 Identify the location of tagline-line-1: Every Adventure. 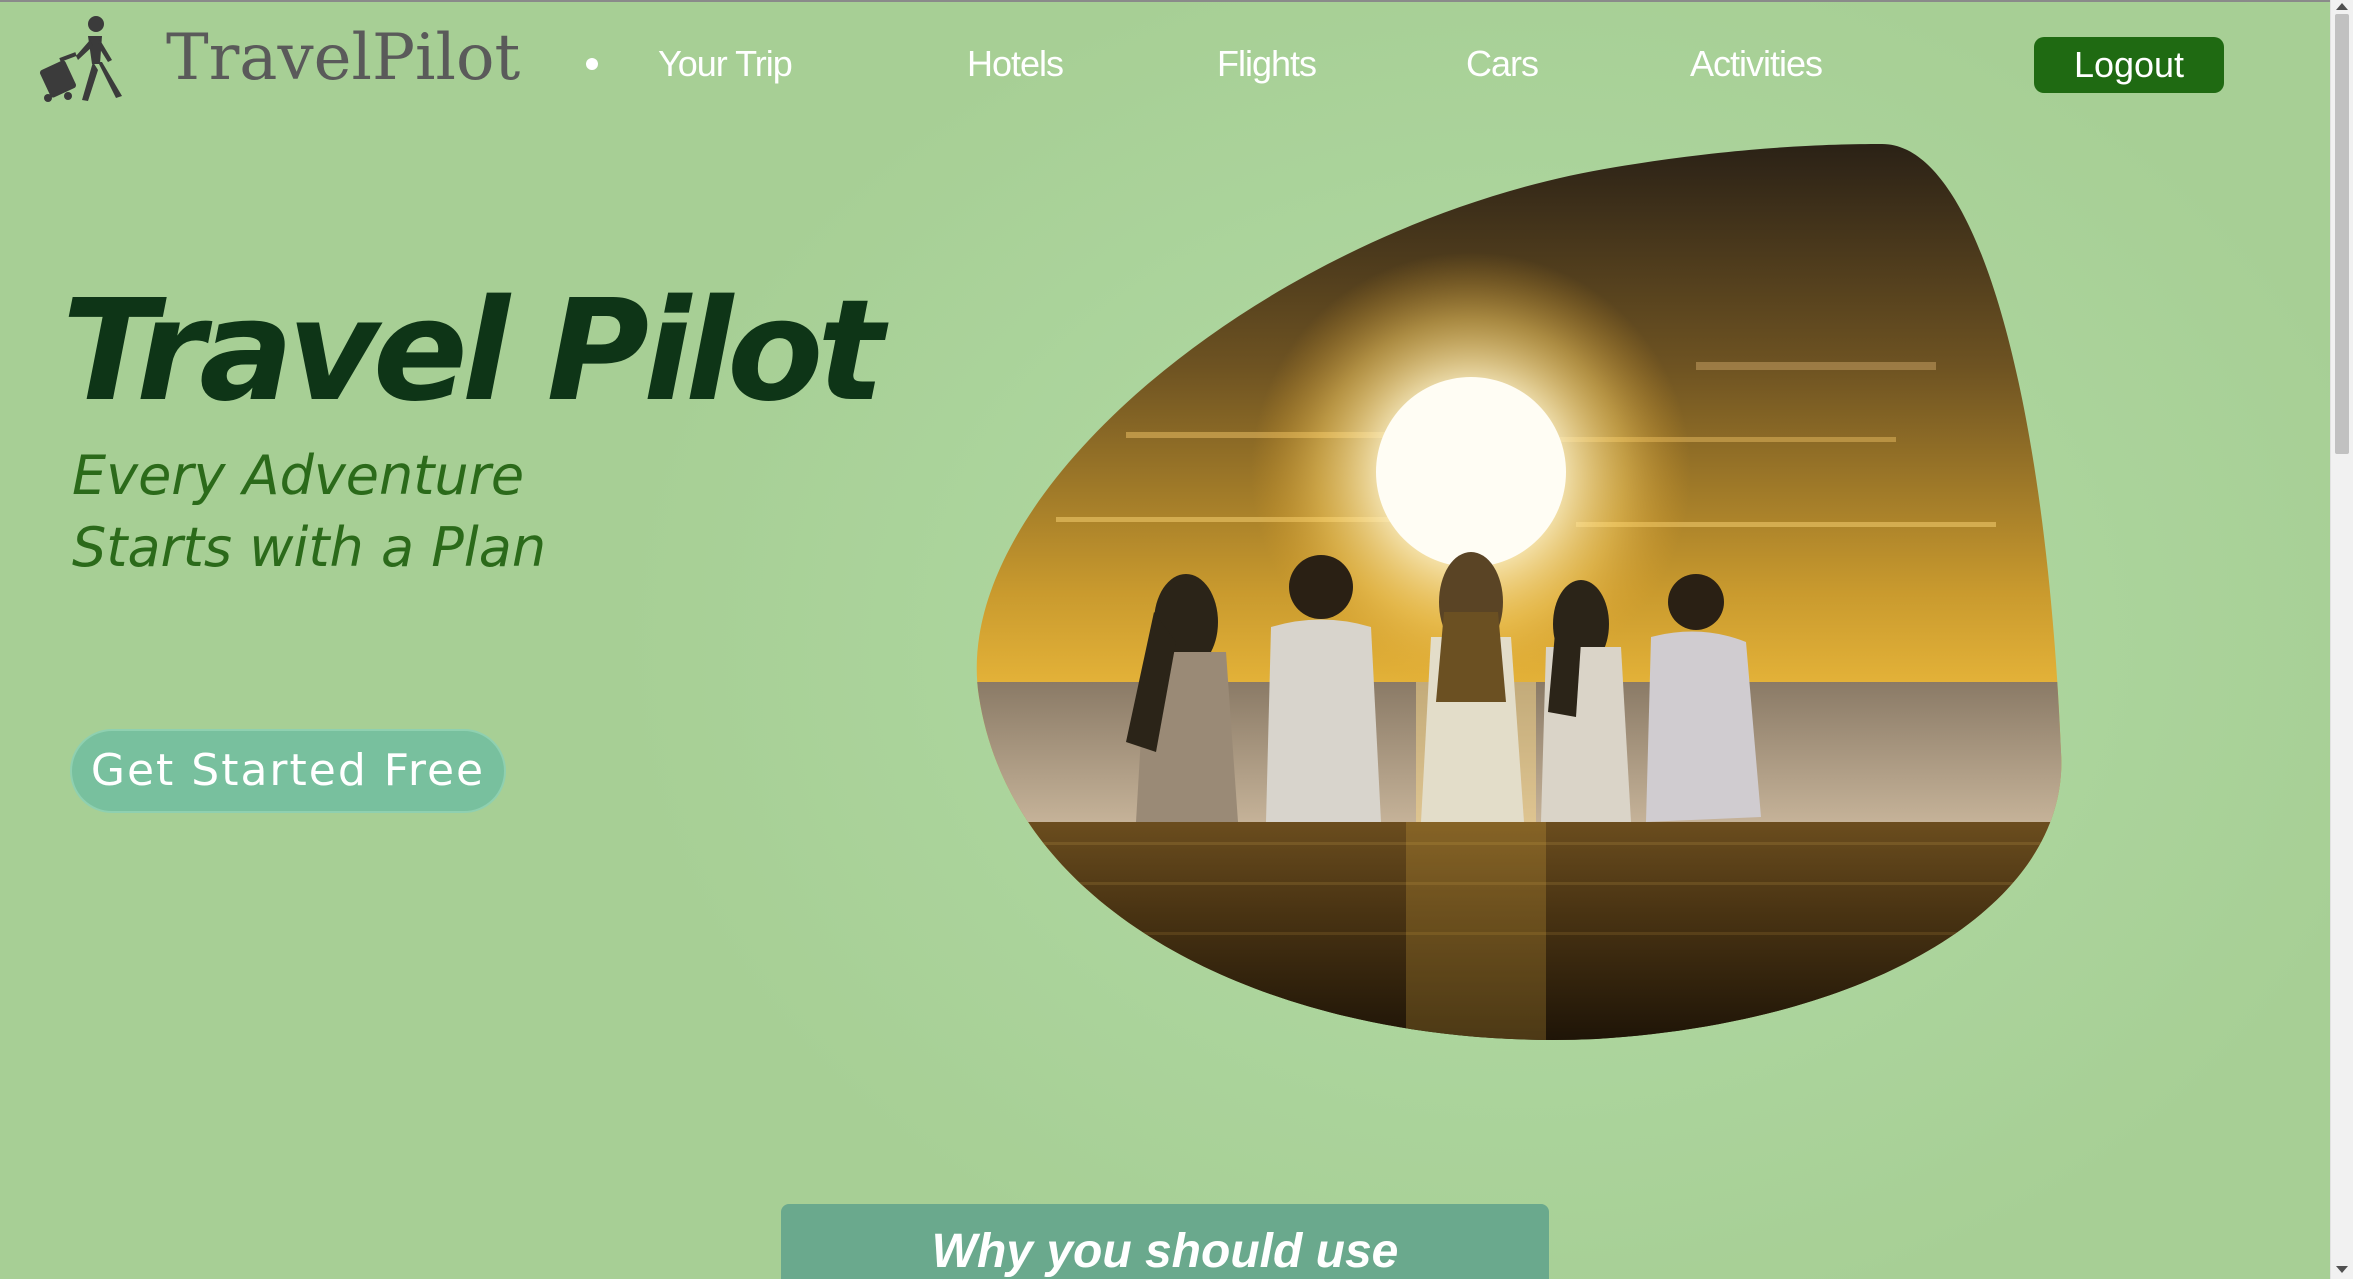
(298, 475).